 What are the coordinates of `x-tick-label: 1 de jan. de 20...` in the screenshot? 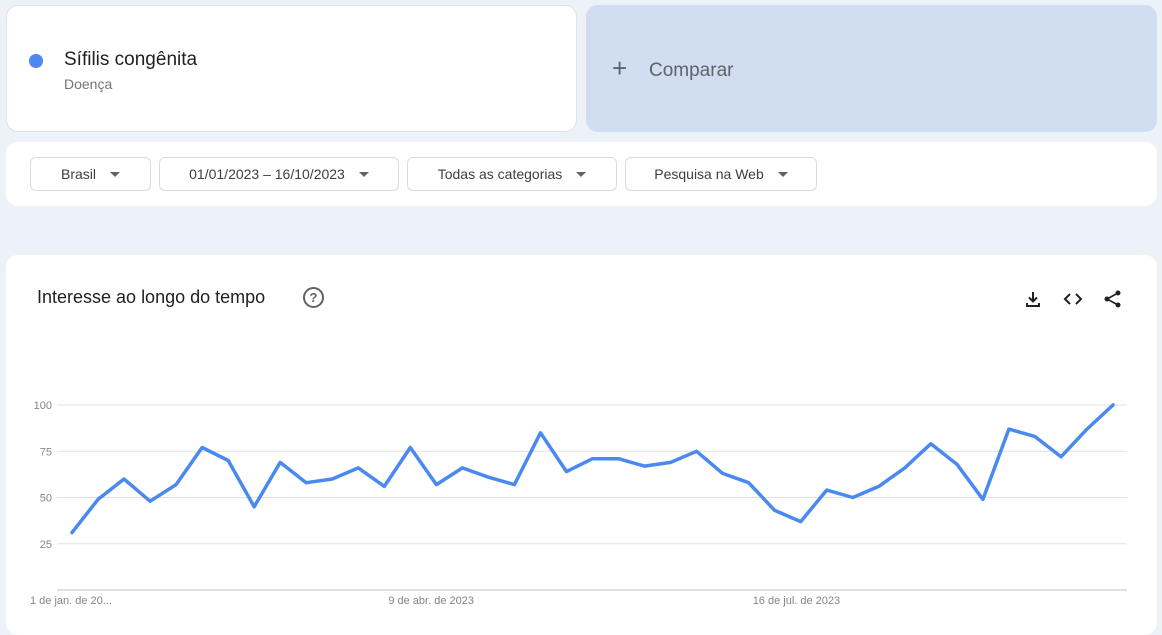 It's located at (71, 601).